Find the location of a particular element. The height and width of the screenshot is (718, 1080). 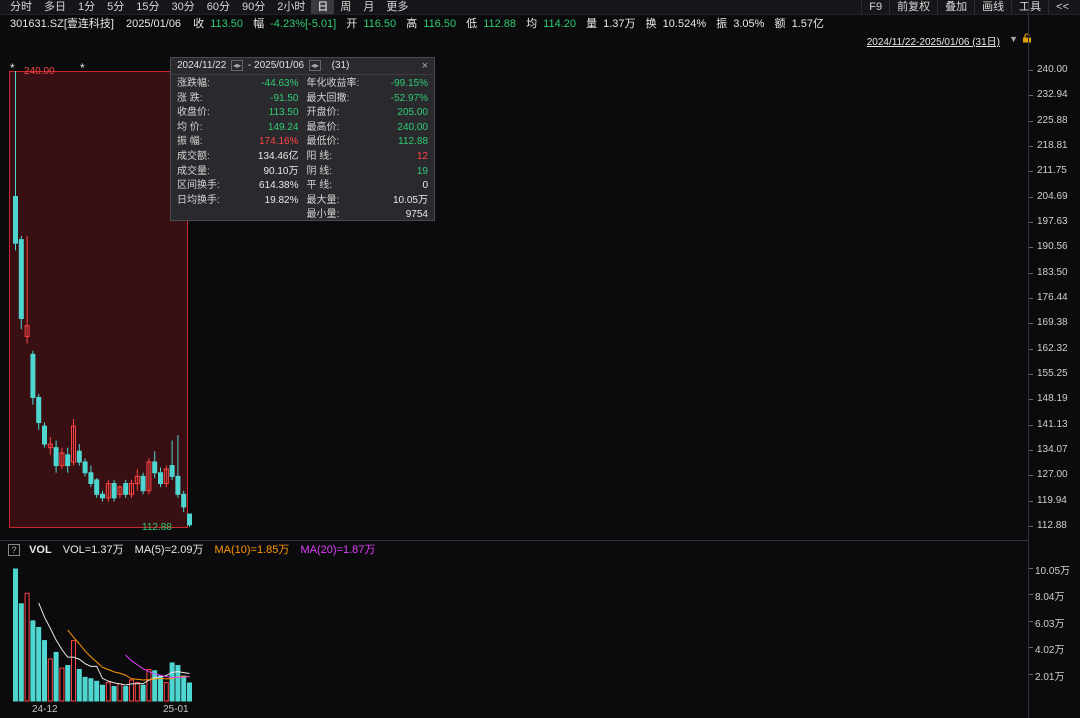

stat-value: 240.00 is located at coordinates (412, 127).